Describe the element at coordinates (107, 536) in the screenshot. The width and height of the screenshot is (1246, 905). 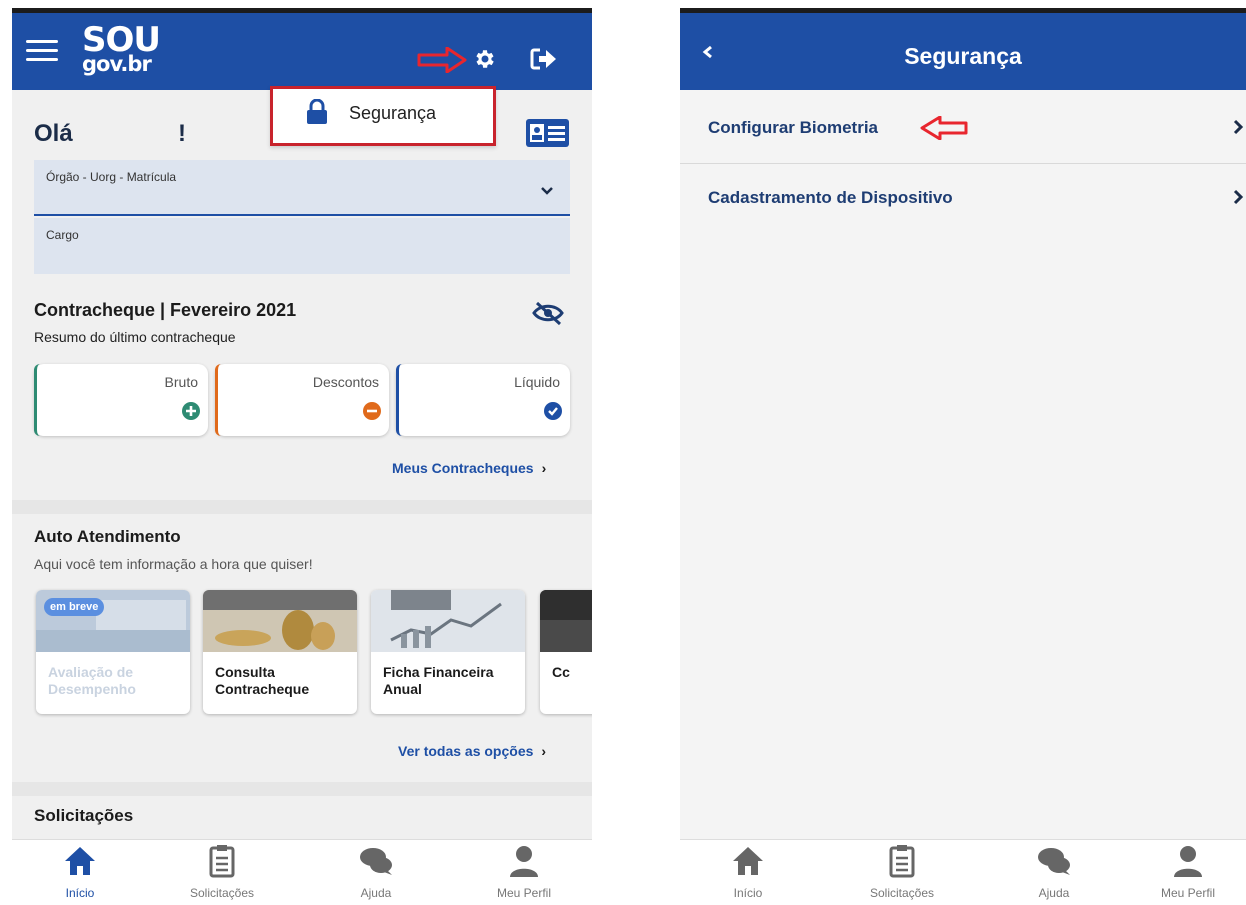
I see `self-service-title: Auto Atendimento` at that location.